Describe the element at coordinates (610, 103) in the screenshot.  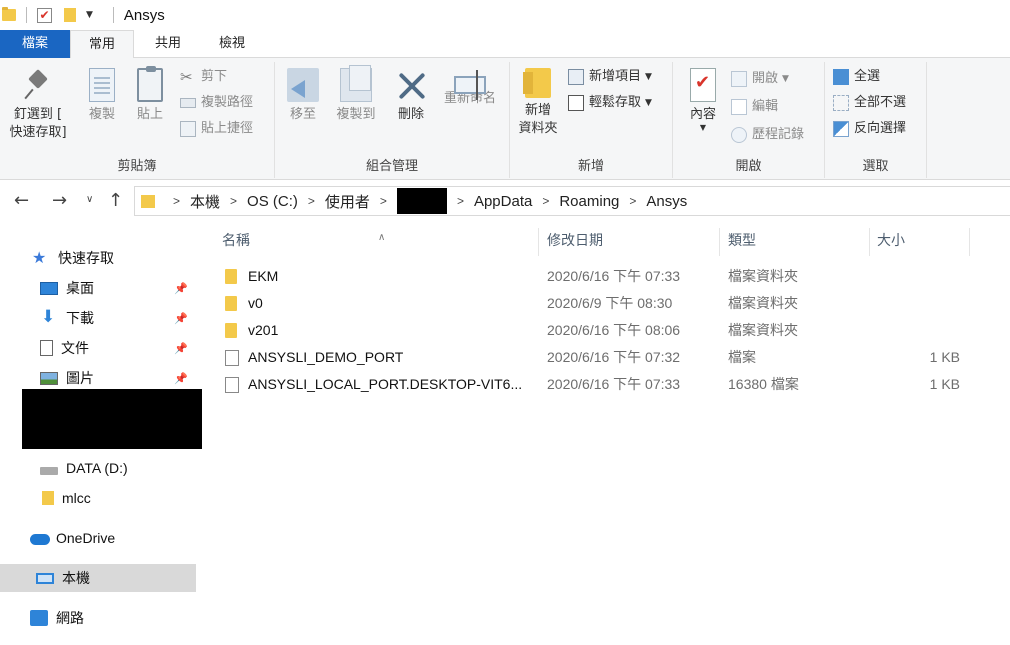
I see `easy-access-button: 輕鬆存取 ▼` at that location.